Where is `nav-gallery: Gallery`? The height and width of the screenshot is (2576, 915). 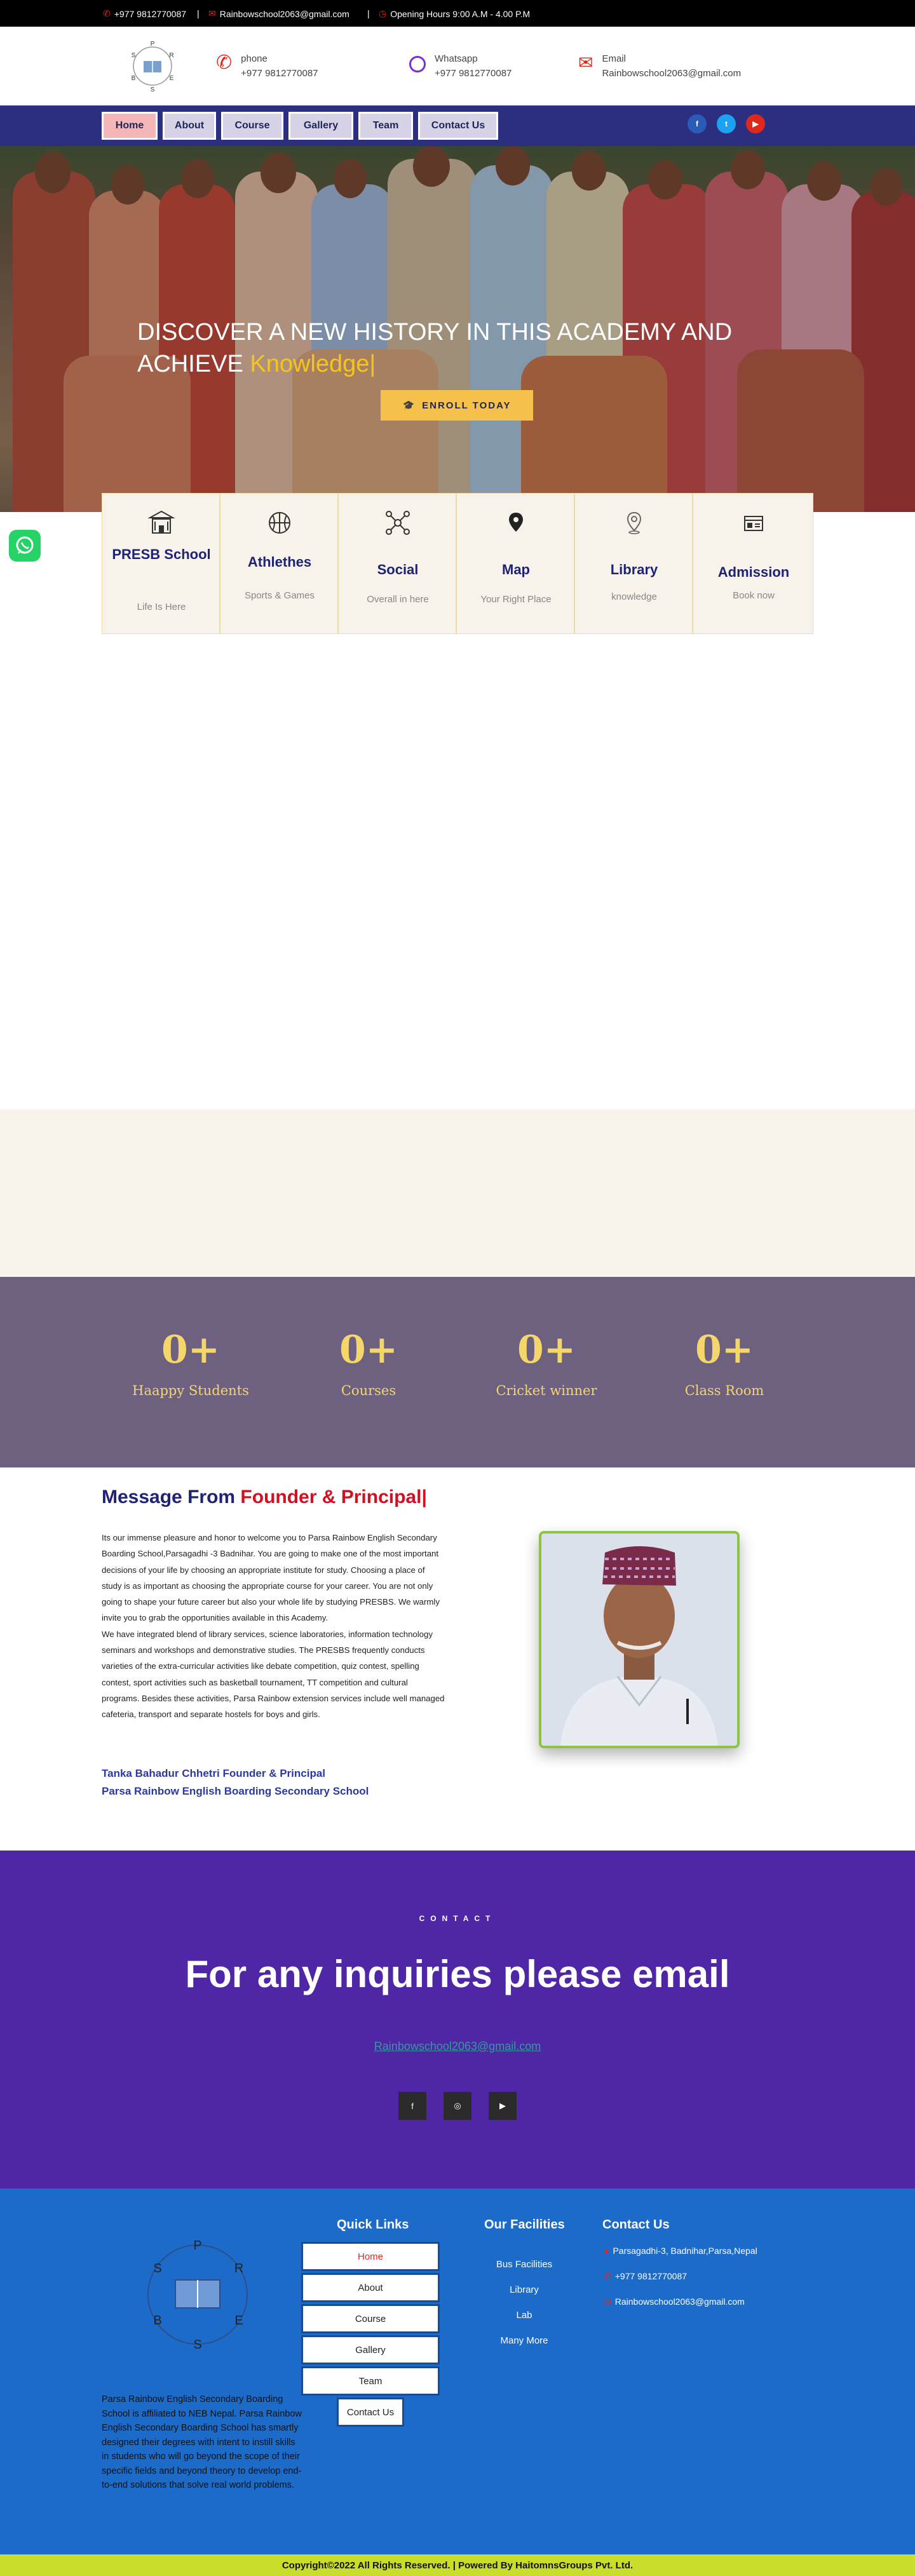
nav-gallery: Gallery is located at coordinates (320, 126).